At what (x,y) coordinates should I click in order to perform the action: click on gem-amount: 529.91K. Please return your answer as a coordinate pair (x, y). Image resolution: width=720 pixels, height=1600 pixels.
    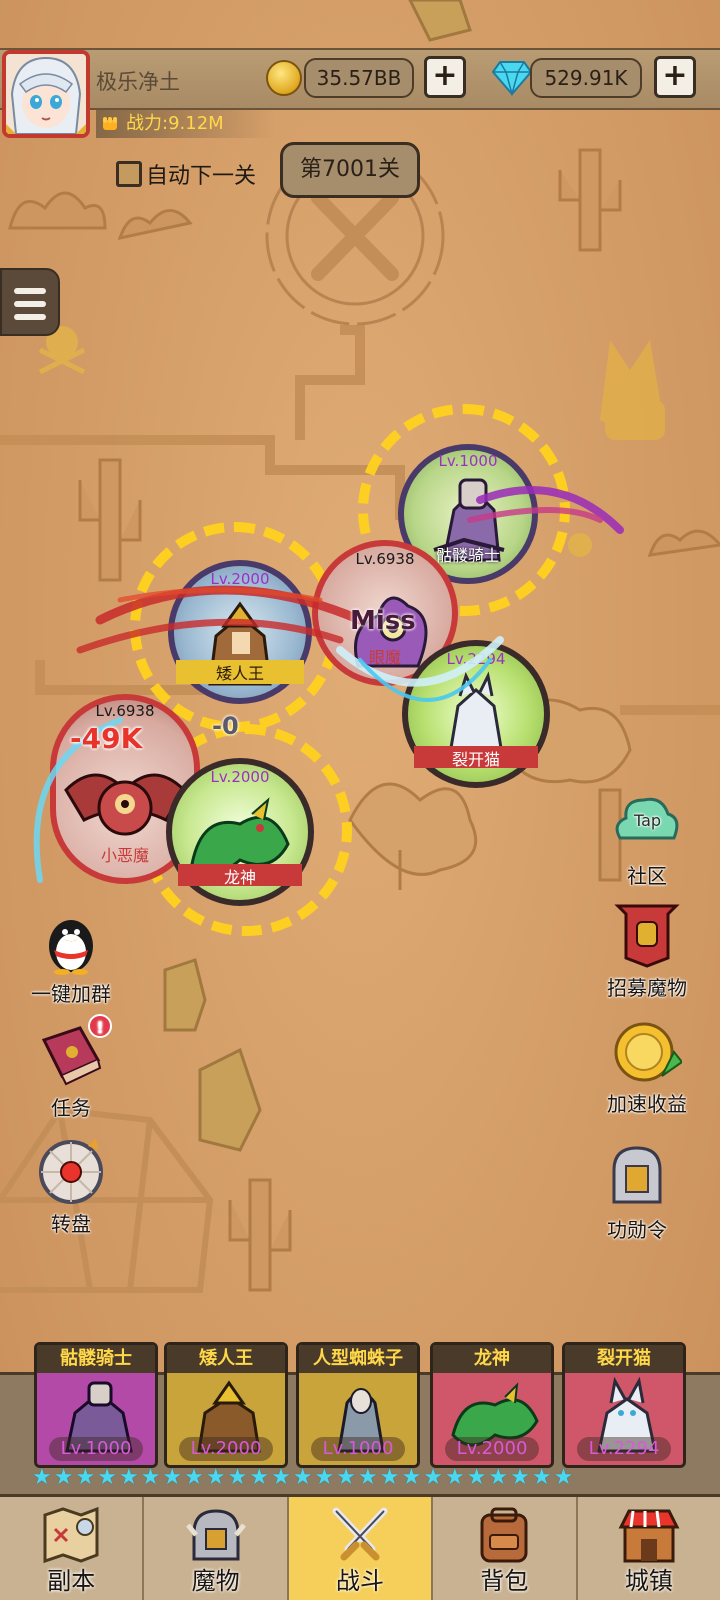
    Looking at the image, I should click on (586, 78).